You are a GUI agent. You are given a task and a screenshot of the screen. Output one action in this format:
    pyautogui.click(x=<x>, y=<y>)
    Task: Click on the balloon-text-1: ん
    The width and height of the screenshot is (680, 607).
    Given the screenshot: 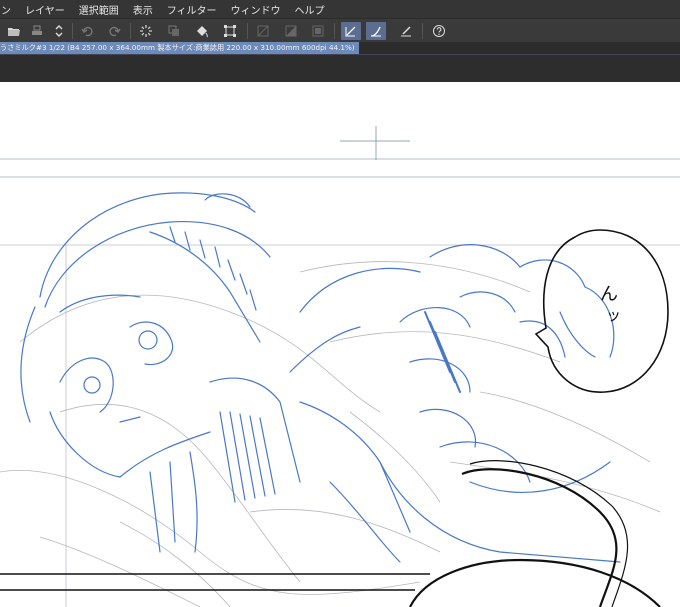 What is the action you would take?
    pyautogui.click(x=609, y=294)
    